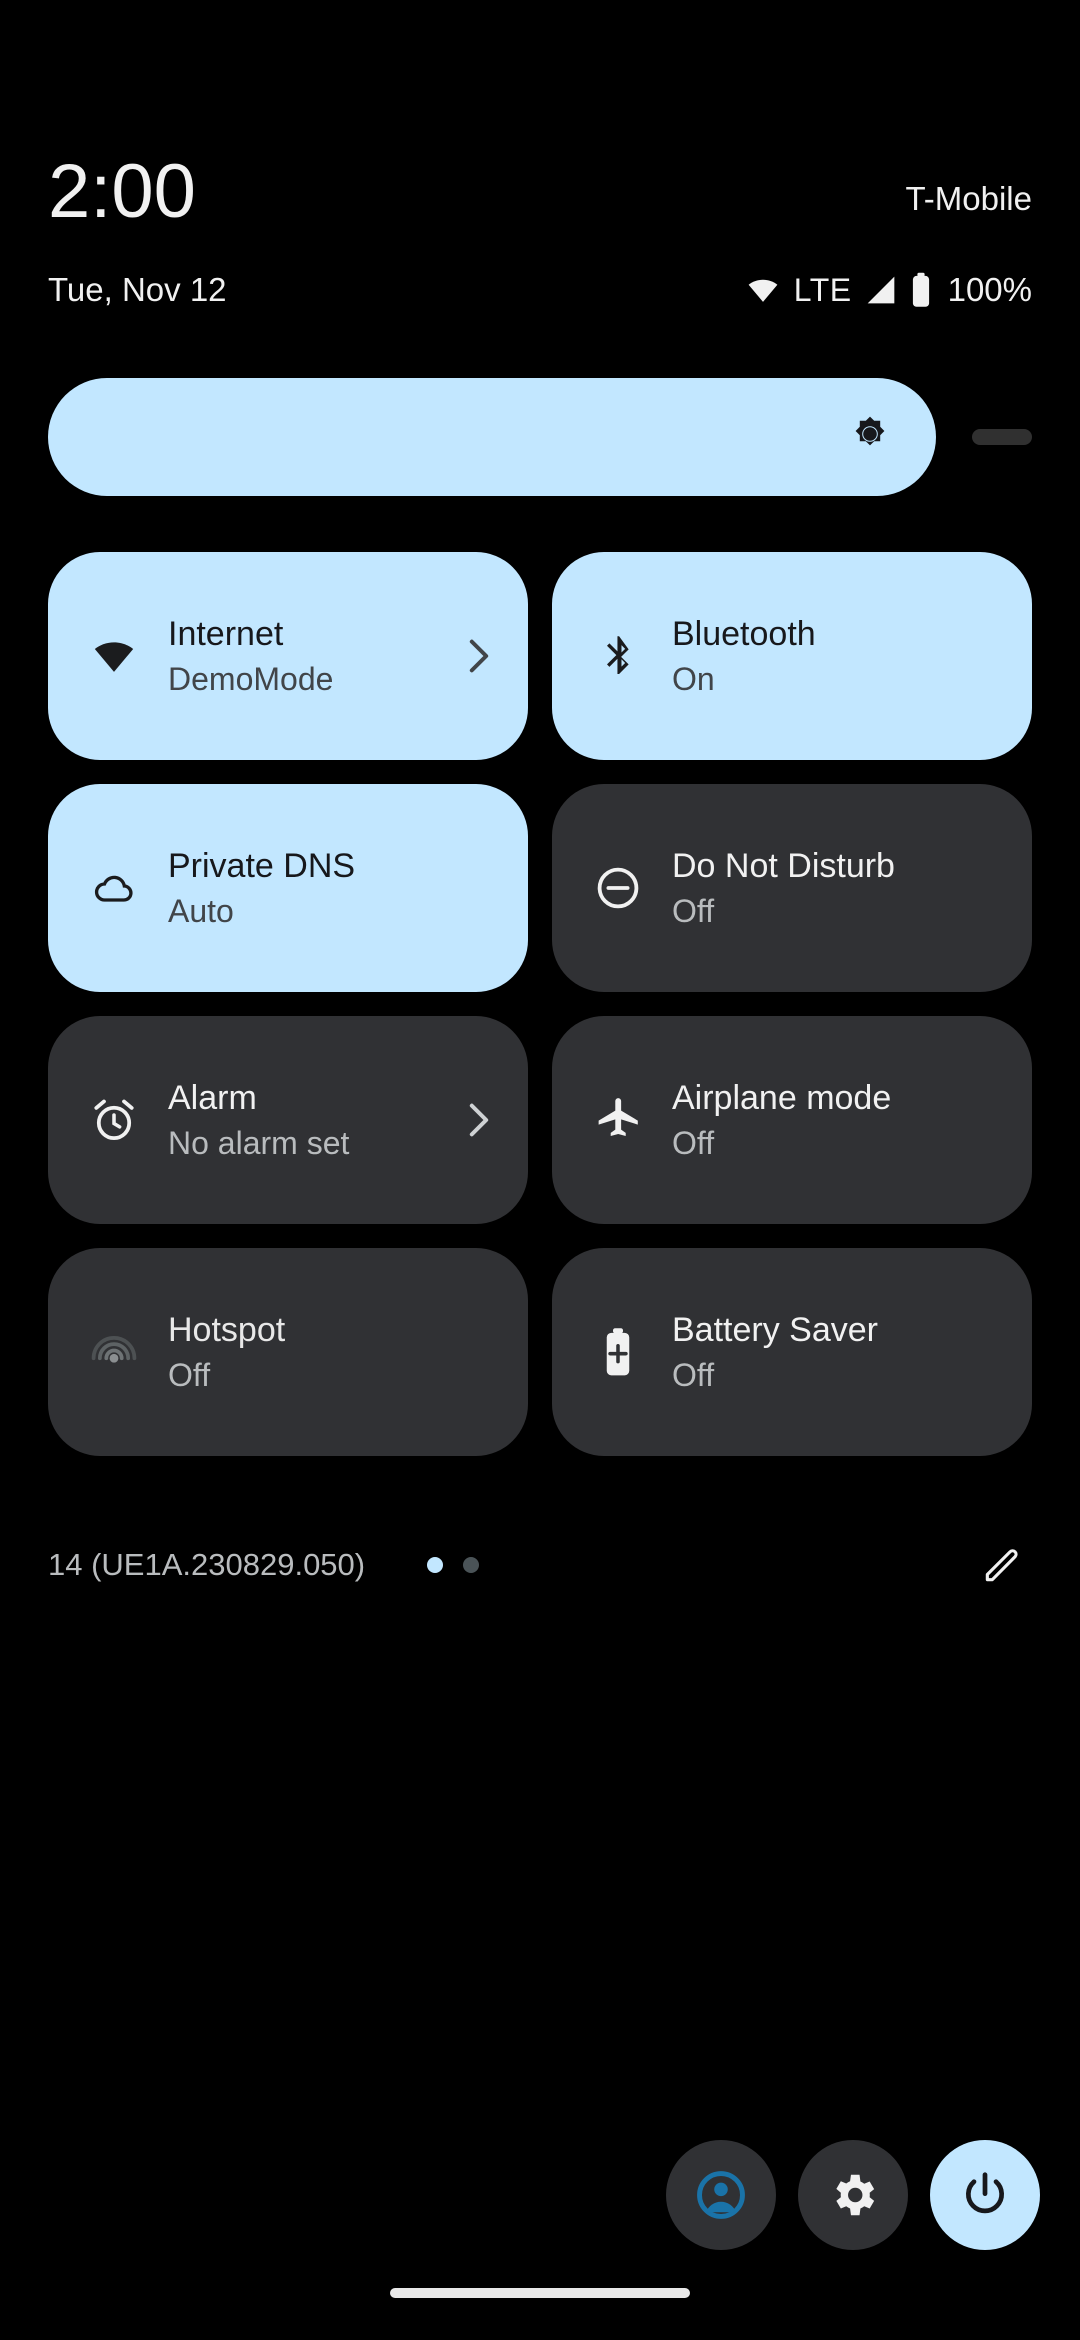  Describe the element at coordinates (989, 289) in the screenshot. I see `battery-percent-label: 100%` at that location.